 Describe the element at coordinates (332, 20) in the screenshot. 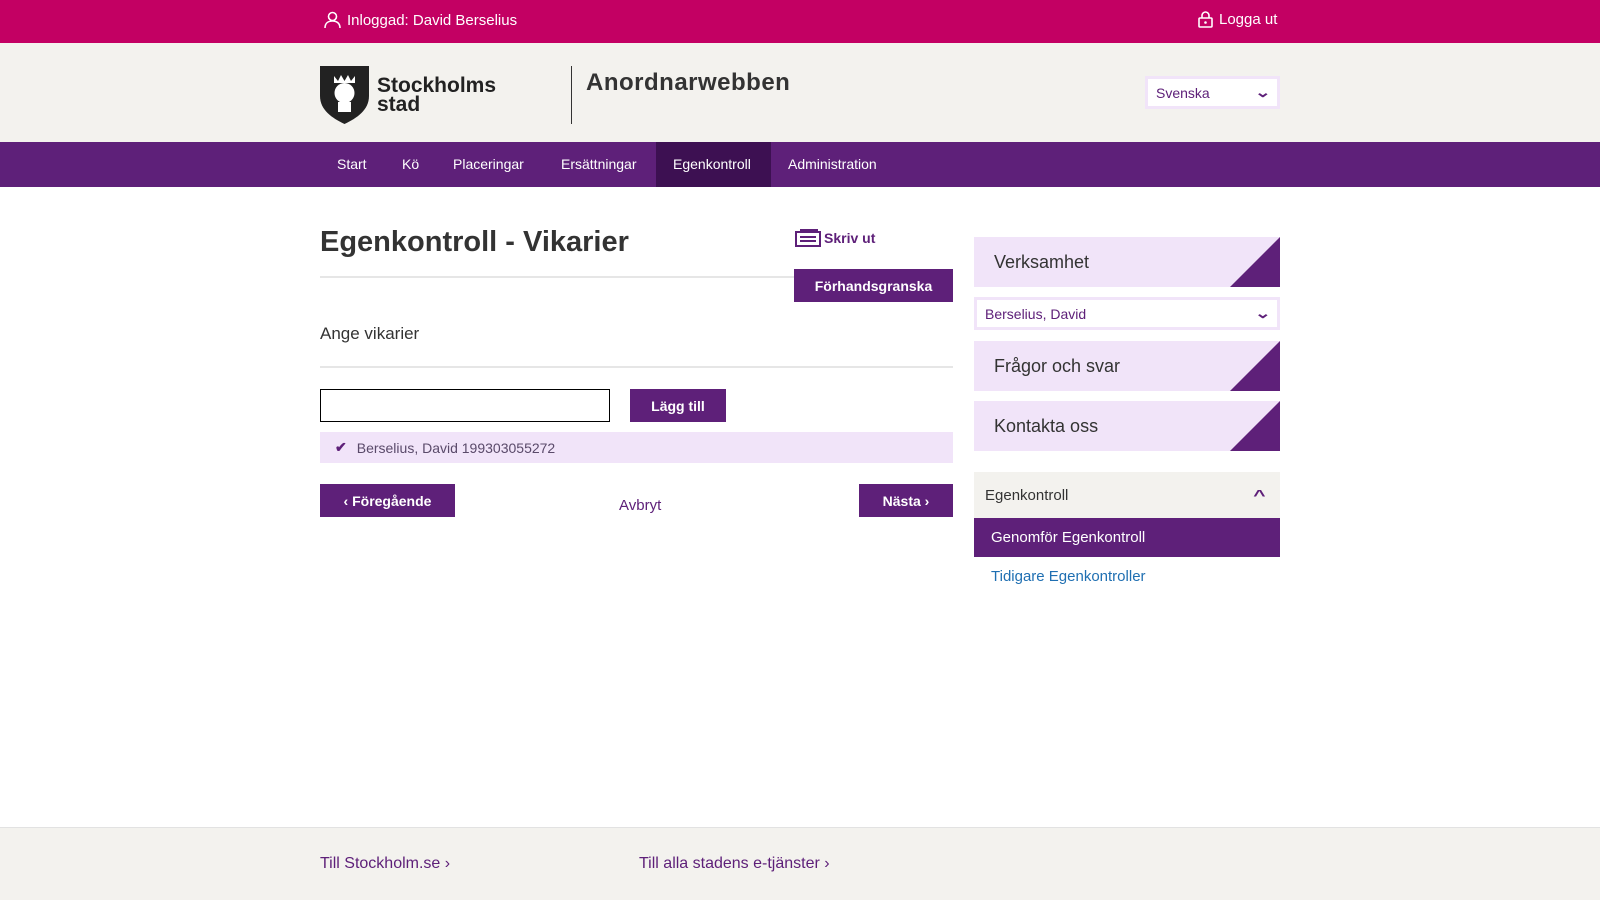

I see `user-icon` at that location.